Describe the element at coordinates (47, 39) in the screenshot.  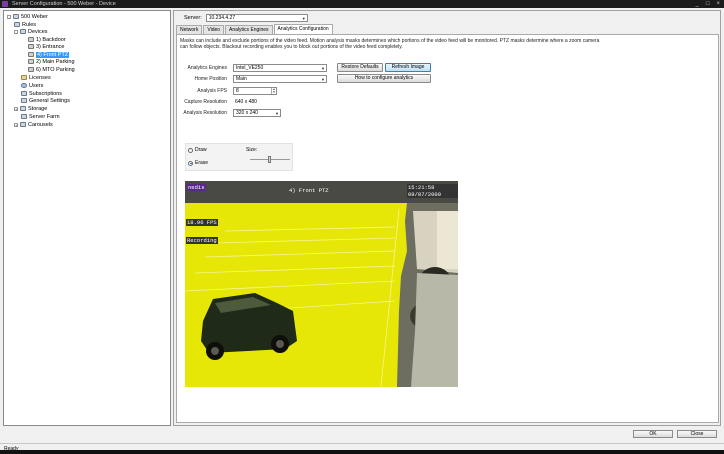
I see `tree-item-backdoor: 1) Backdoor` at that location.